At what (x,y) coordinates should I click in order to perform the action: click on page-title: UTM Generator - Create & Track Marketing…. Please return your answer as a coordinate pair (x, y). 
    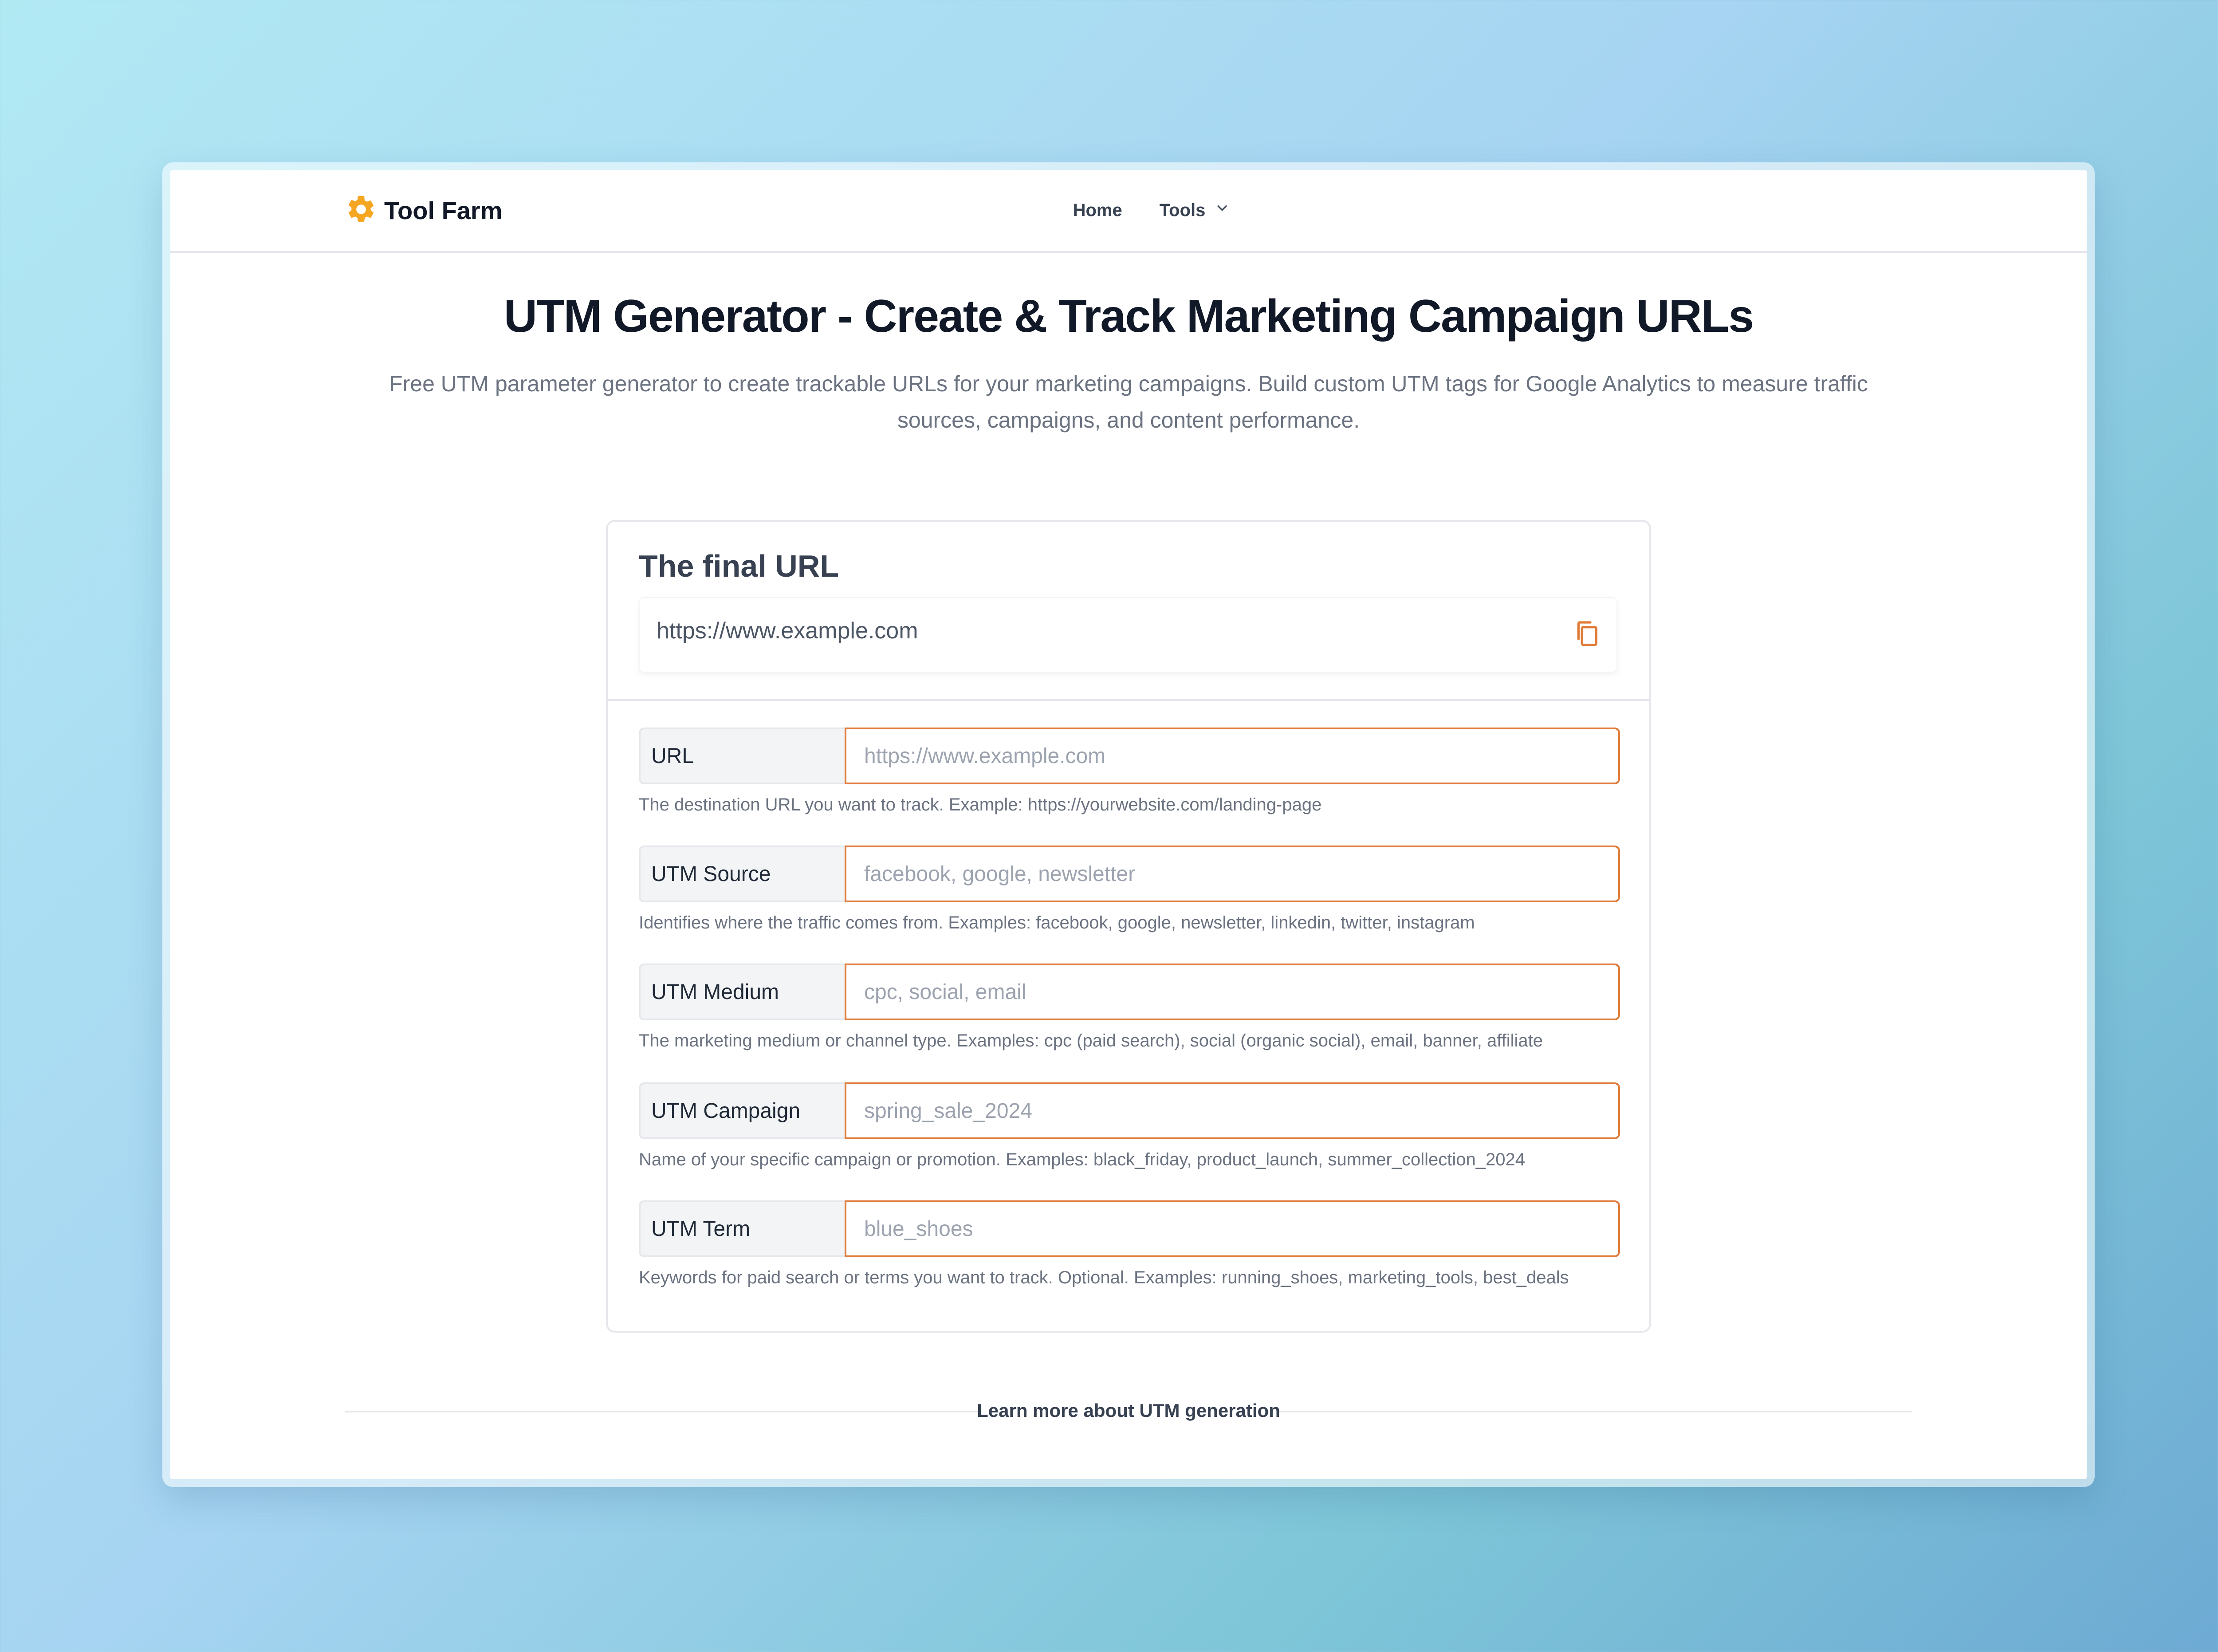
    Looking at the image, I should click on (1128, 316).